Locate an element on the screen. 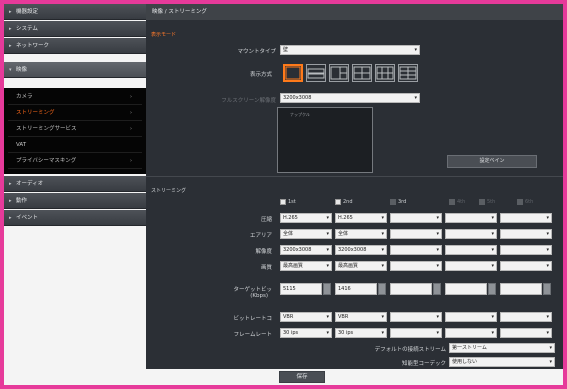  stream-5-resolution-select: ▾ is located at coordinates (526, 250).